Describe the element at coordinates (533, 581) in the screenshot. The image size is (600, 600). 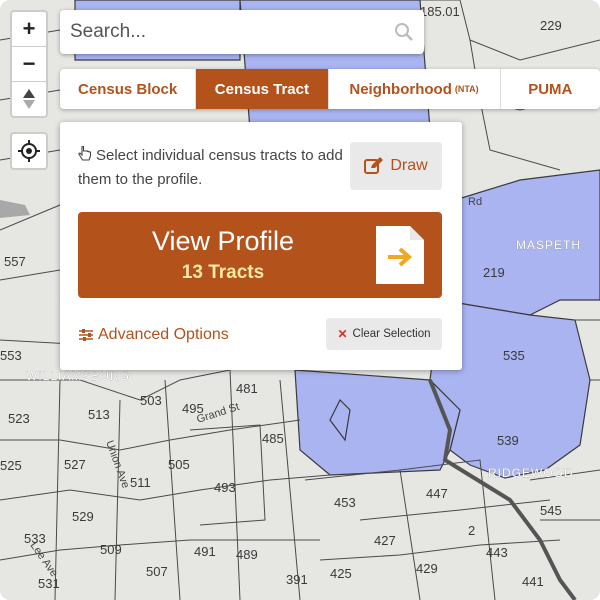
I see `tract-label: 441` at that location.